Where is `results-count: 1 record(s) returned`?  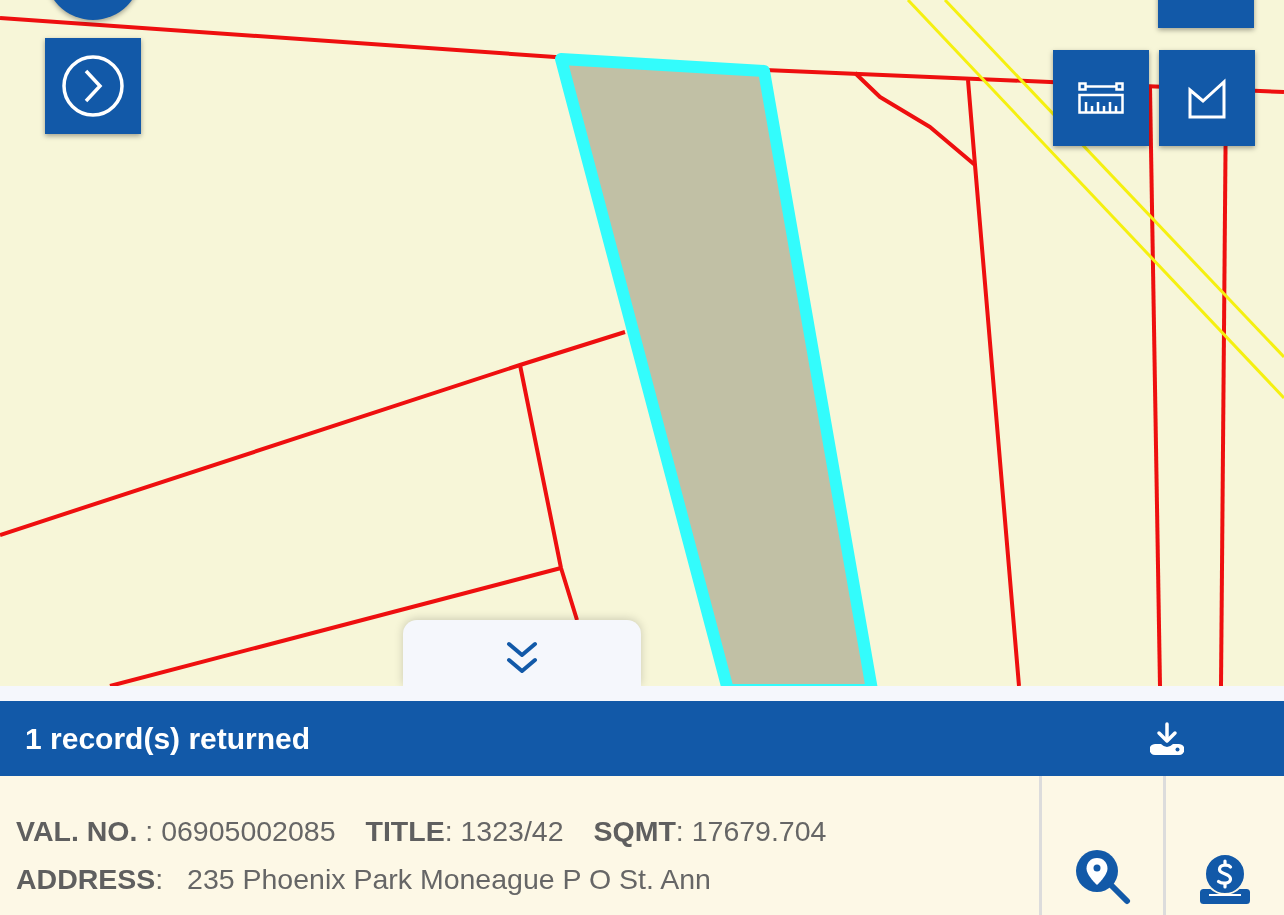 results-count: 1 record(s) returned is located at coordinates (167, 738).